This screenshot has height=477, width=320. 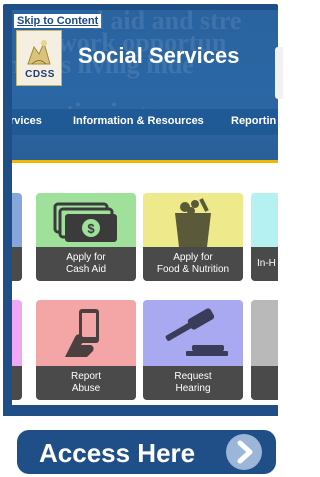 I want to click on logo-emblem-icon, so click(x=39, y=52).